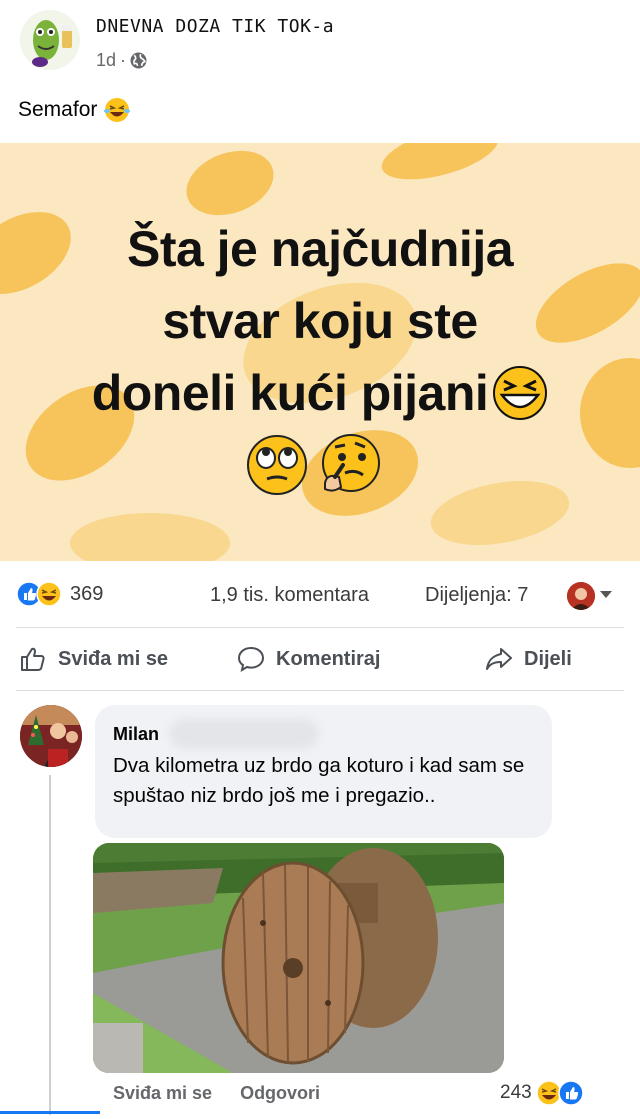  I want to click on caret-down-icon, so click(606, 594).